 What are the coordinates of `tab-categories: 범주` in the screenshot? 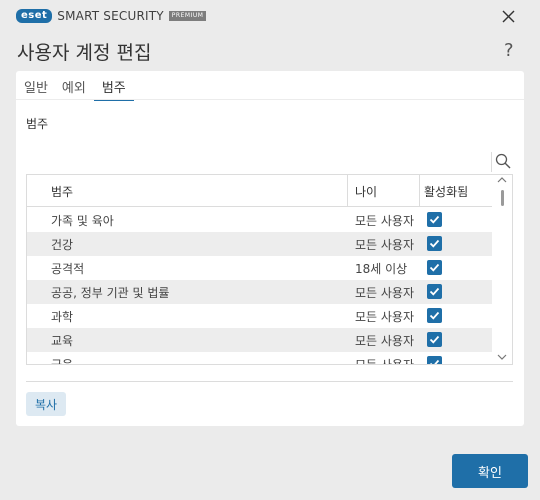 It's located at (113, 88).